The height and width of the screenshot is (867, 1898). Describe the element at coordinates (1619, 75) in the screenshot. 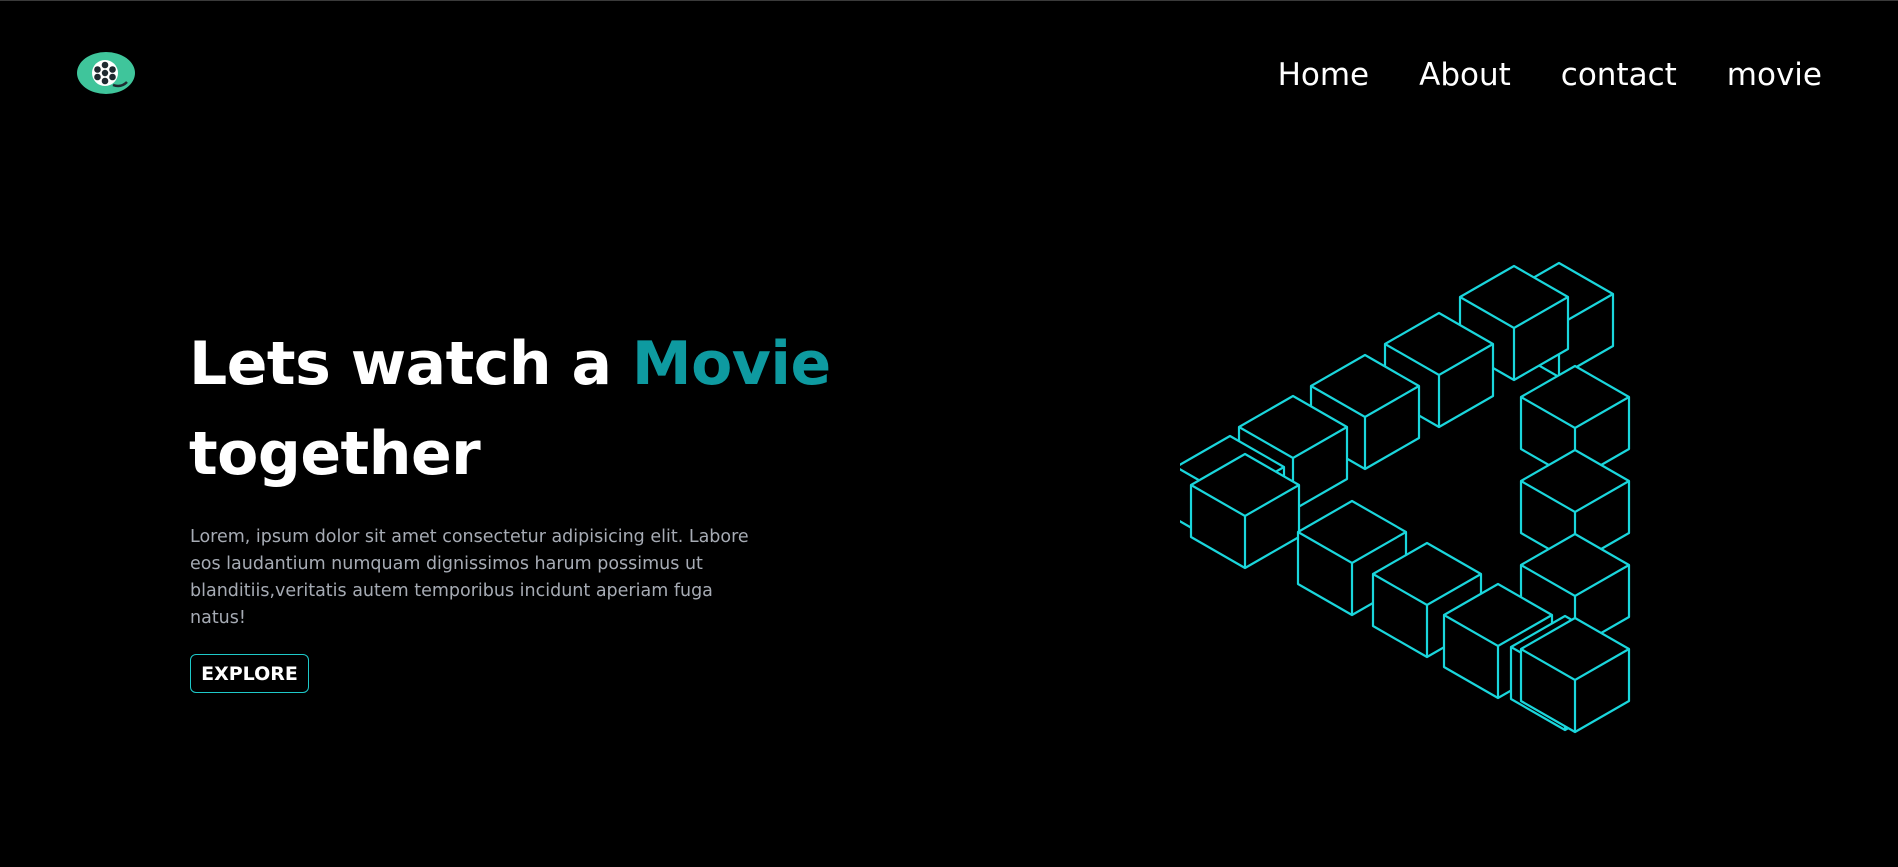

I see `nav-contact-link: contact` at that location.